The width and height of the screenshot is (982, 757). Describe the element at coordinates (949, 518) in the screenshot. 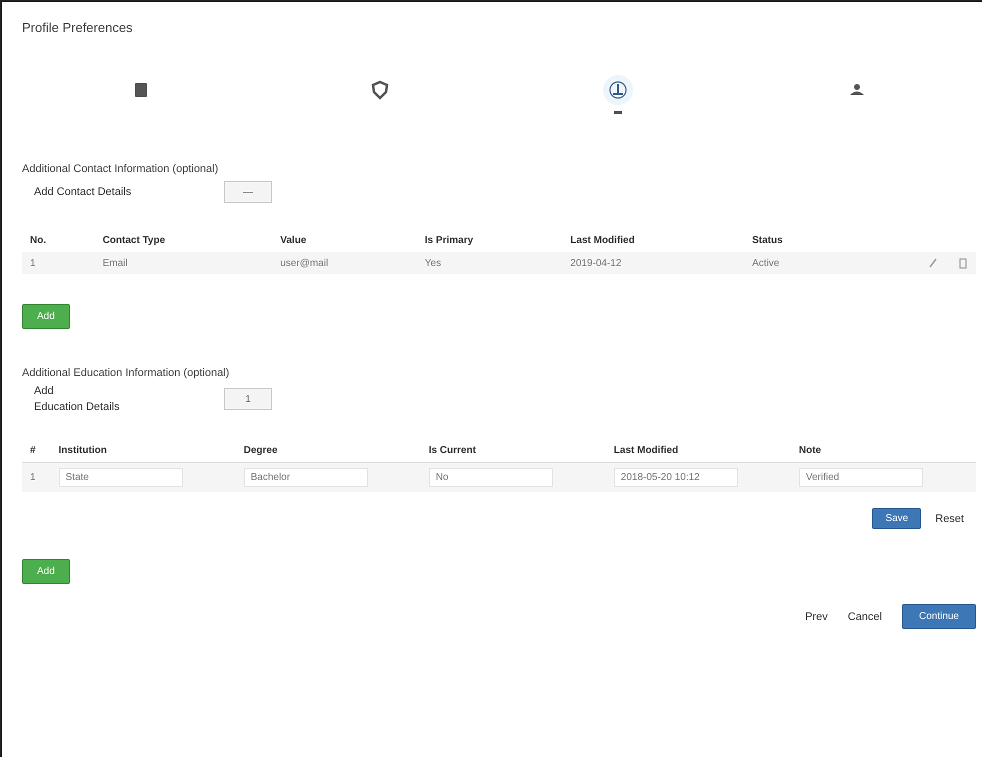

I see `reset-link: Reset` at that location.